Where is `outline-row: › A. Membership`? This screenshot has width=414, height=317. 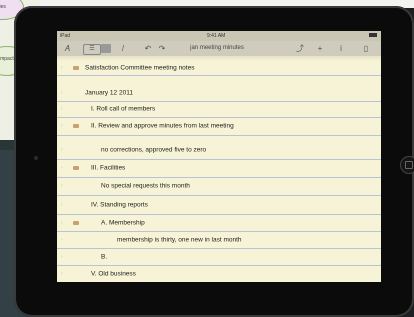
outline-row: › A. Membership is located at coordinates (219, 223).